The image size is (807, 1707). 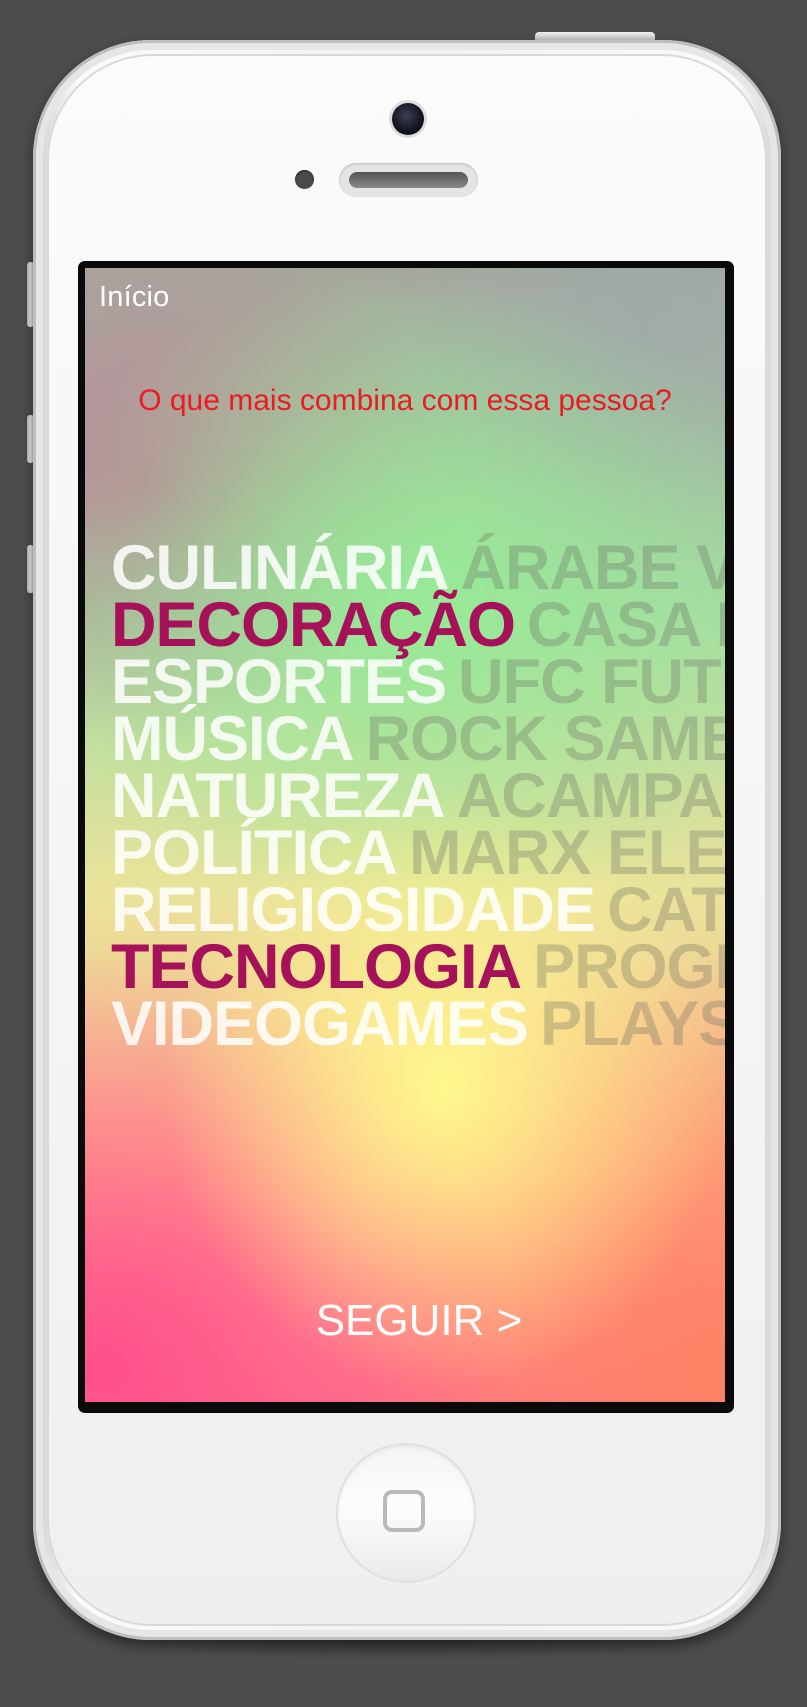 I want to click on proximity-sensor-icon, so click(x=304, y=179).